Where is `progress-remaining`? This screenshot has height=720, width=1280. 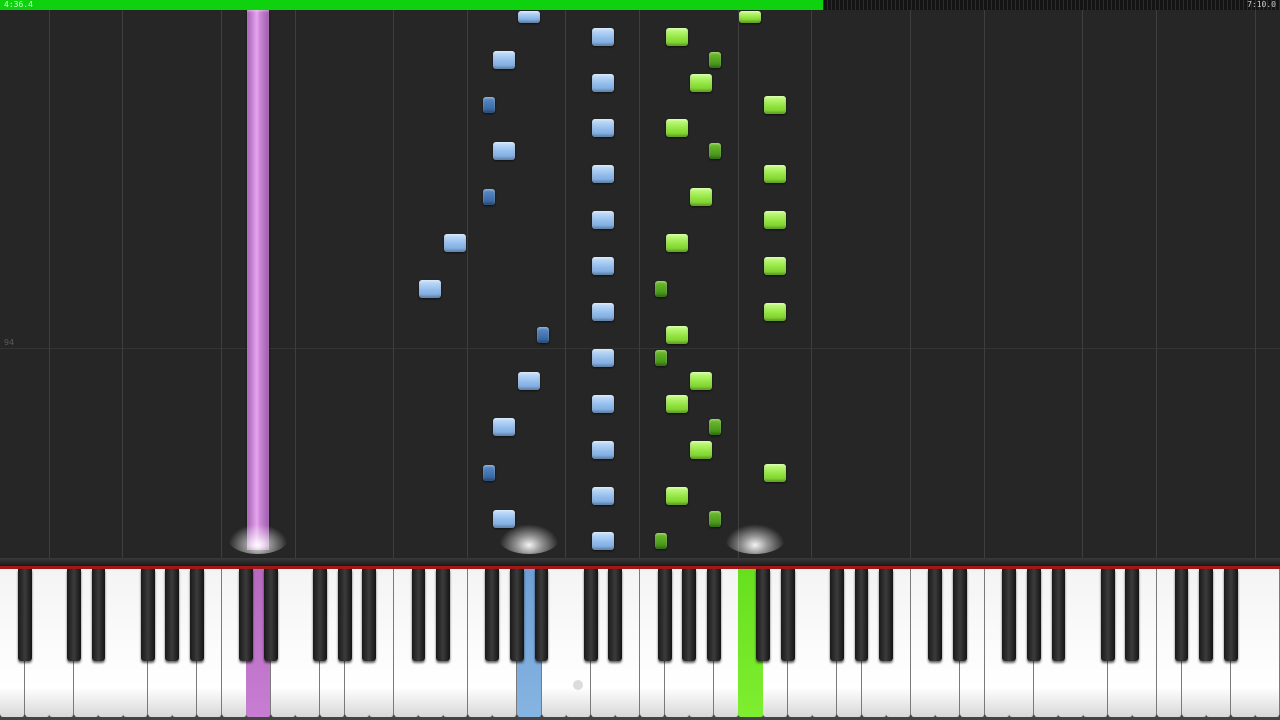 progress-remaining is located at coordinates (1051, 5).